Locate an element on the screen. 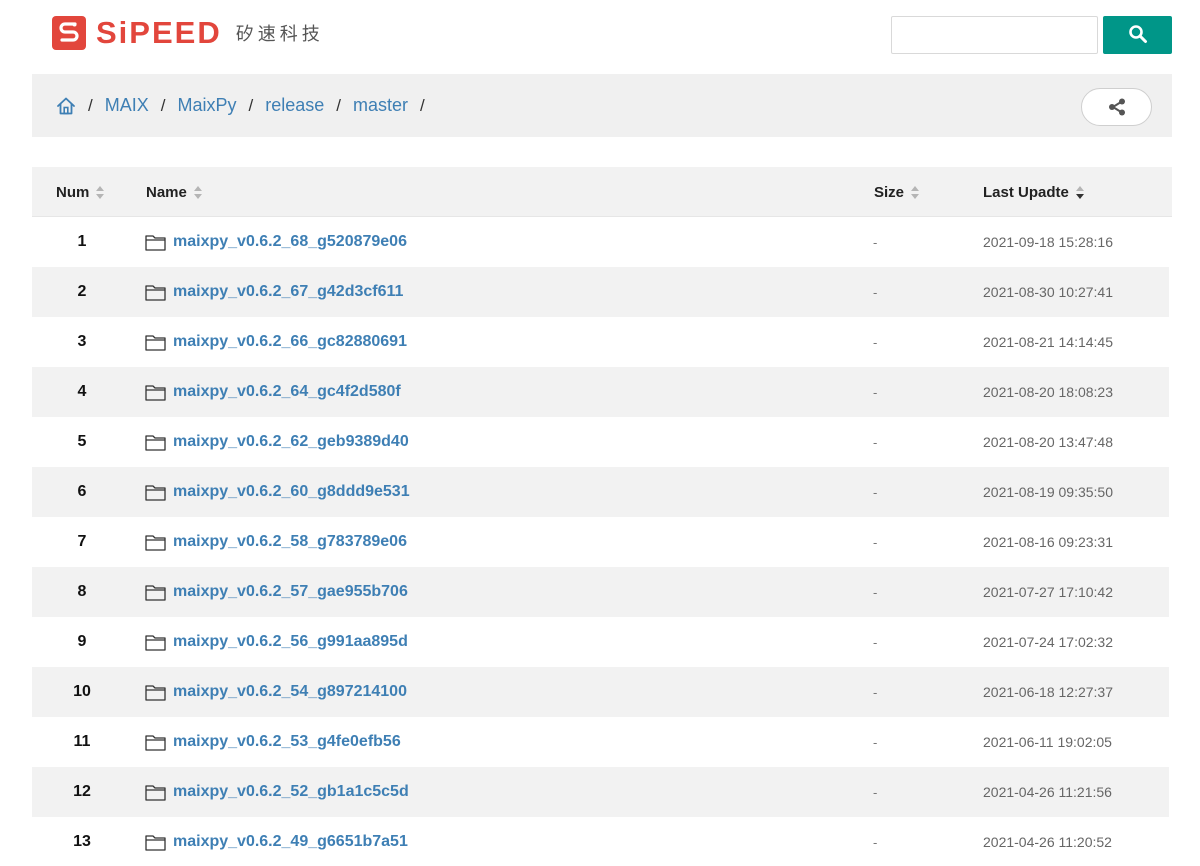  folder-link: maixpy_v0.6.2_60_g8ddd9e531 is located at coordinates (291, 492).